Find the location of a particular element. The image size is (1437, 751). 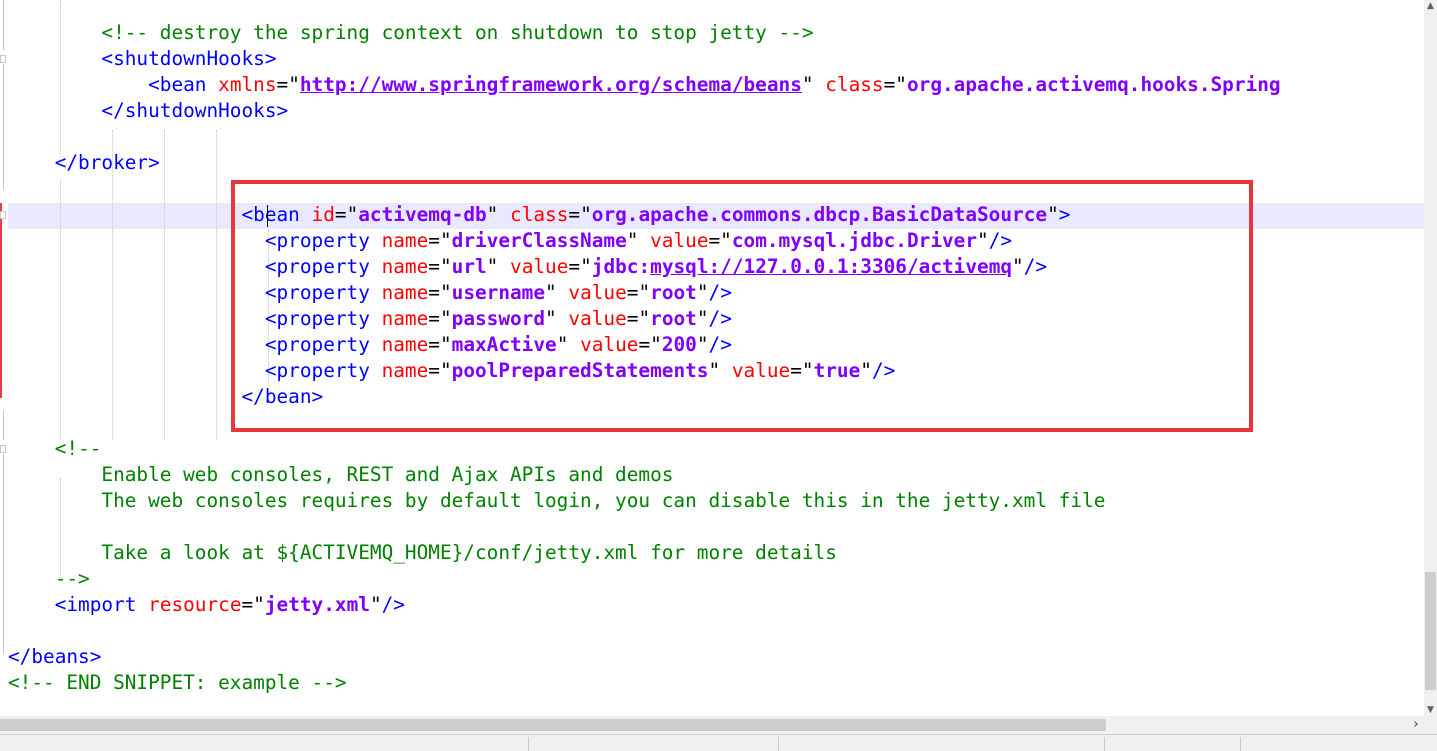

code-line: <!-- END SNIPPET: example --> is located at coordinates (177, 683).